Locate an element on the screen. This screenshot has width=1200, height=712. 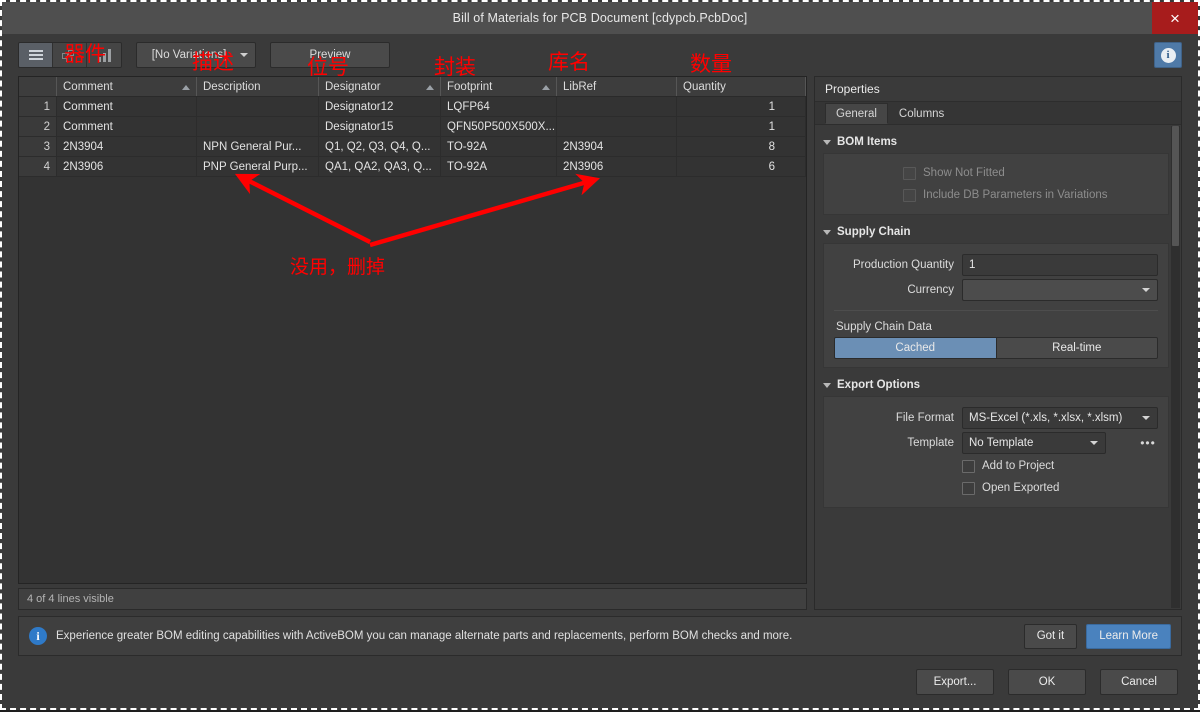
divider is located at coordinates (996, 310).